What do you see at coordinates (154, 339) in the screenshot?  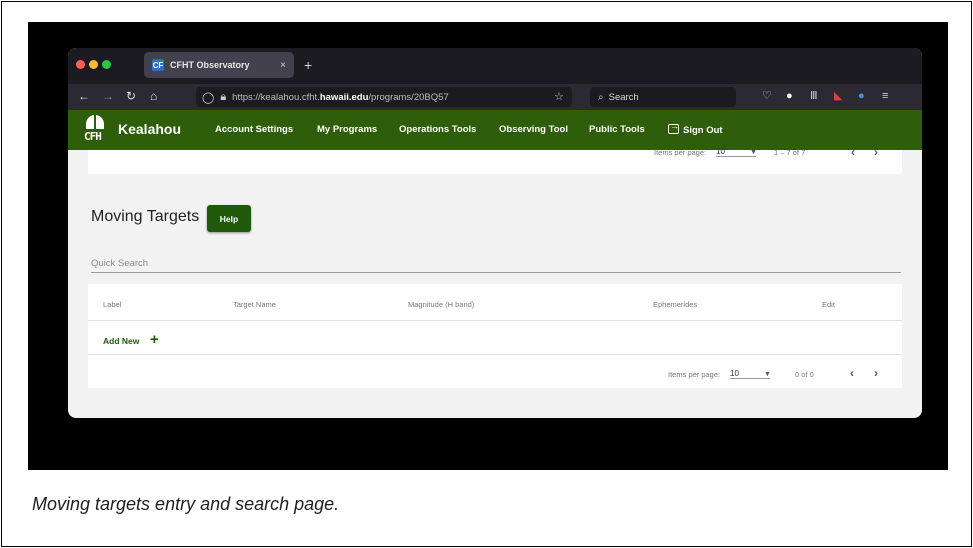 I see `plus-icon: +` at bounding box center [154, 339].